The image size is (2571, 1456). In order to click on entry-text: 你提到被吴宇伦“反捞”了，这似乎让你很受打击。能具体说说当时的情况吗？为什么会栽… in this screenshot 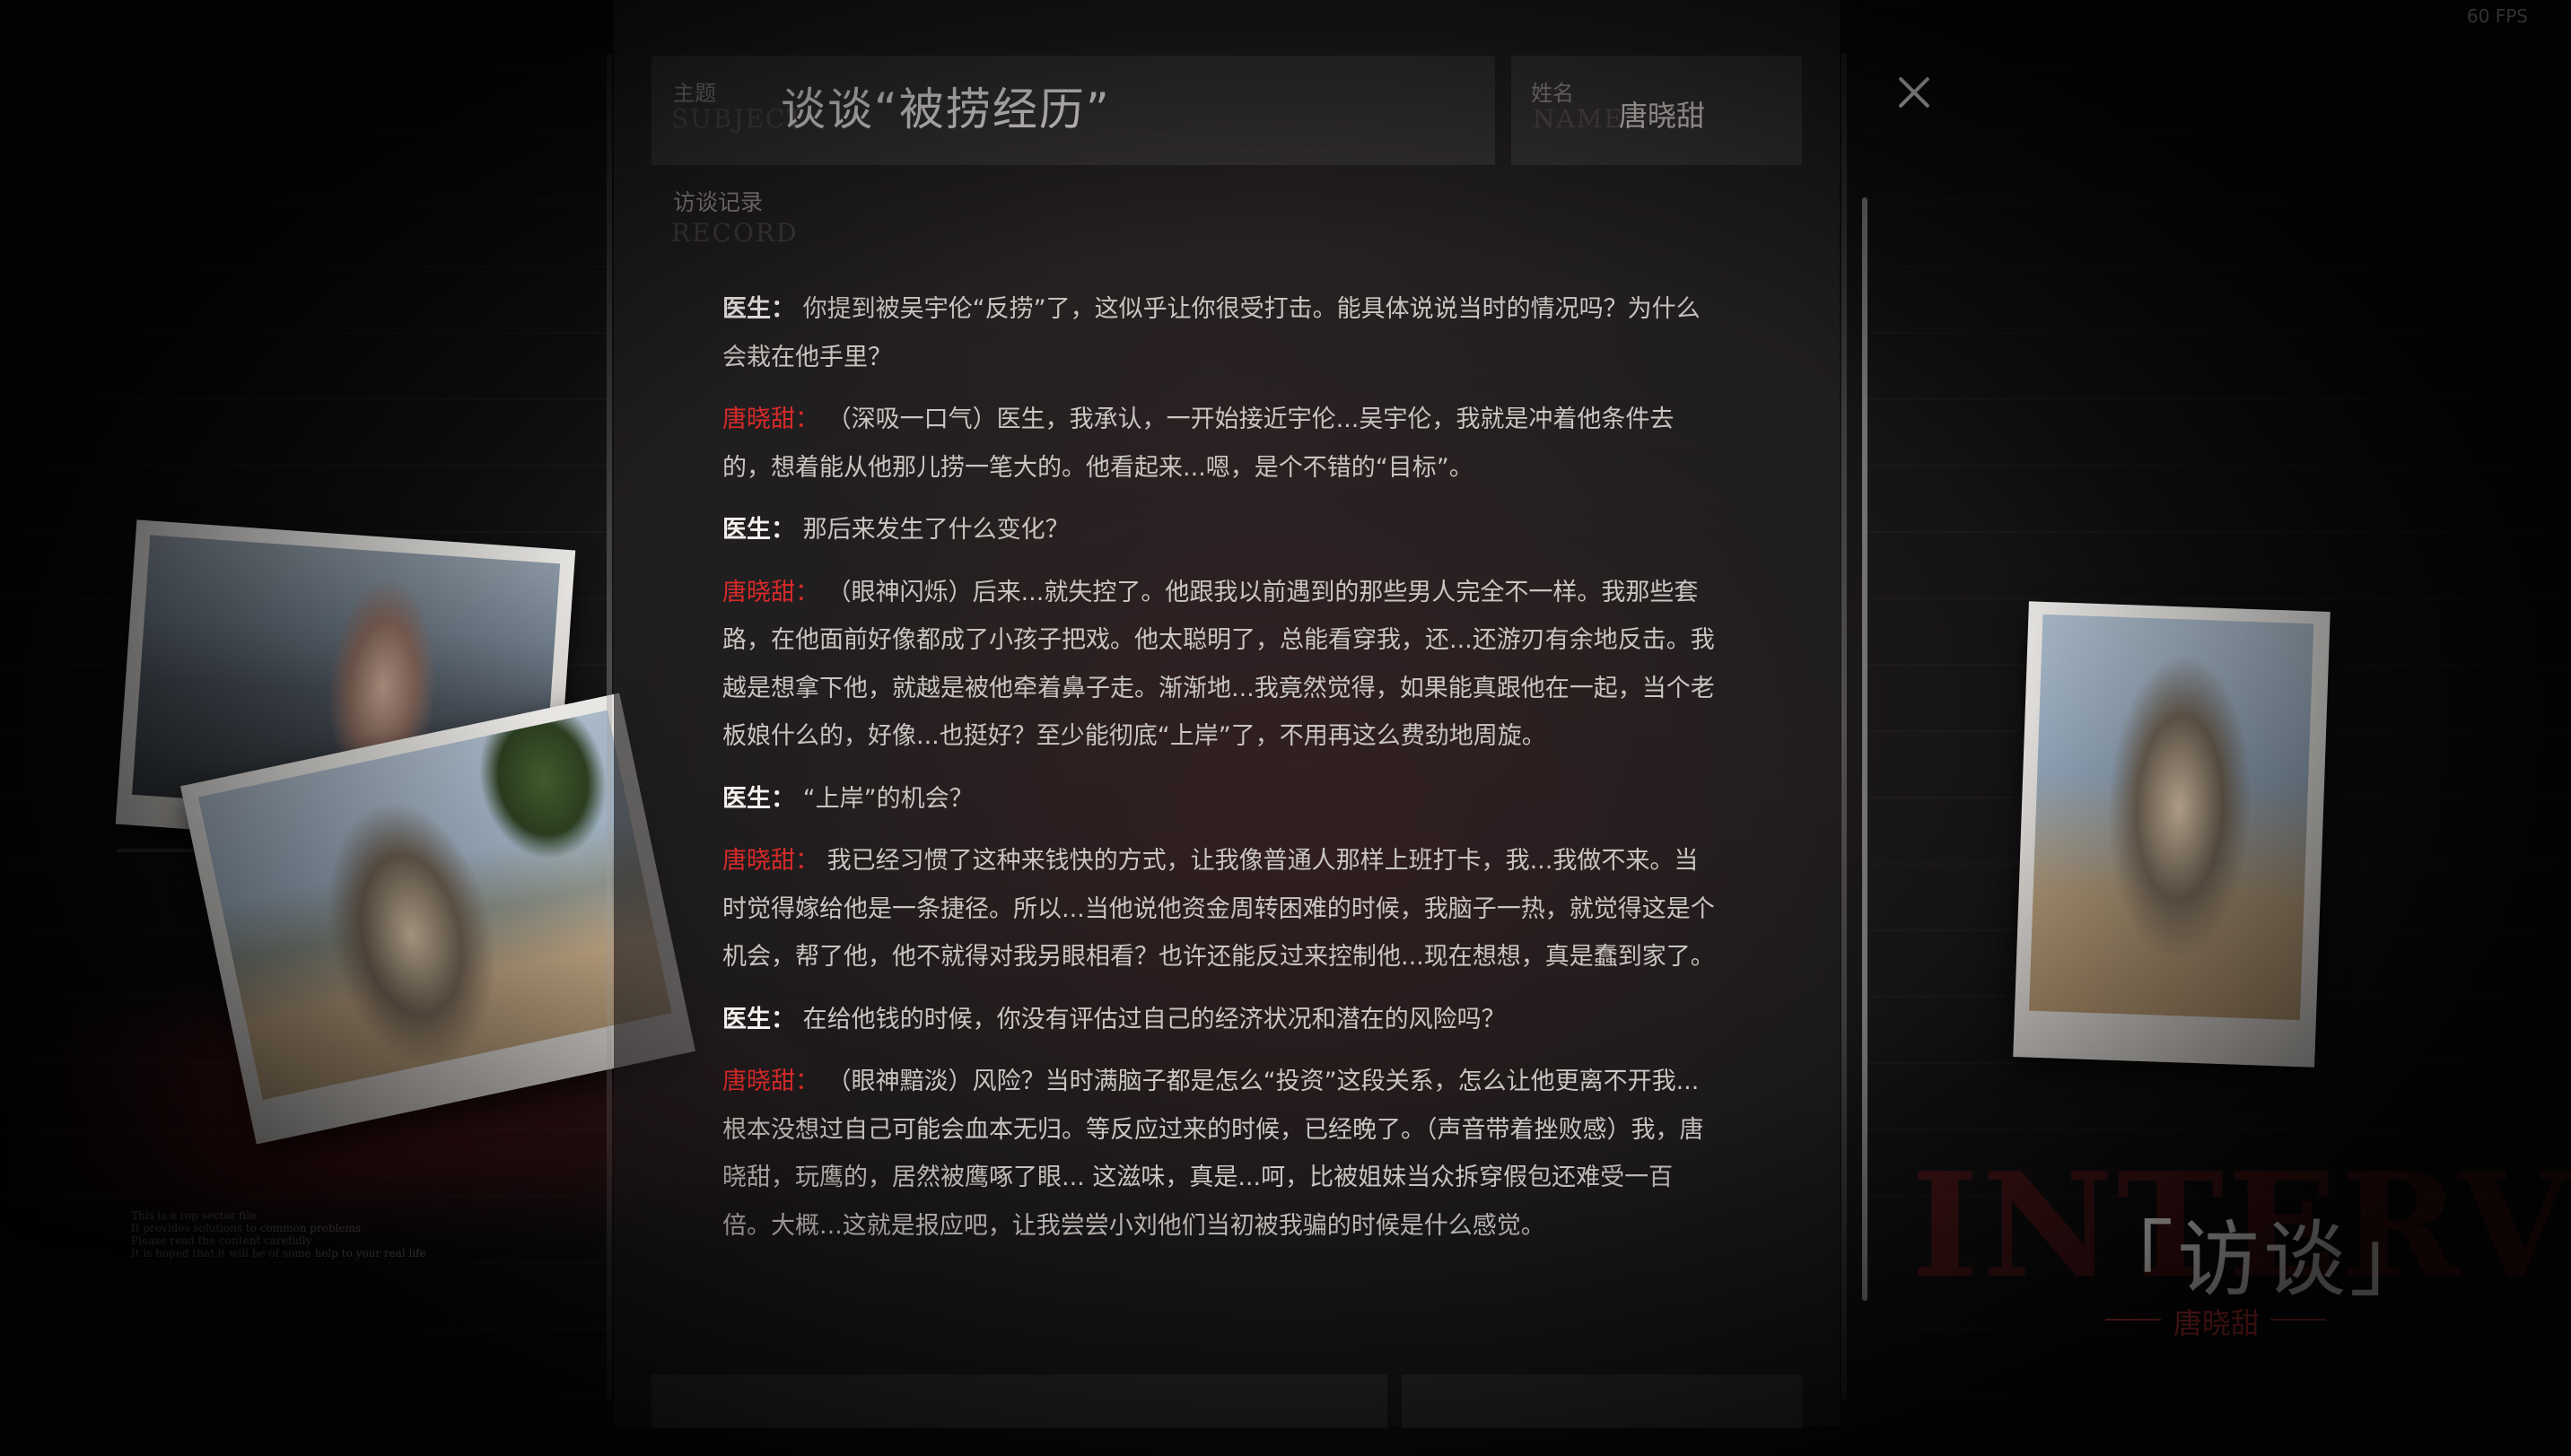, I will do `click(1211, 333)`.